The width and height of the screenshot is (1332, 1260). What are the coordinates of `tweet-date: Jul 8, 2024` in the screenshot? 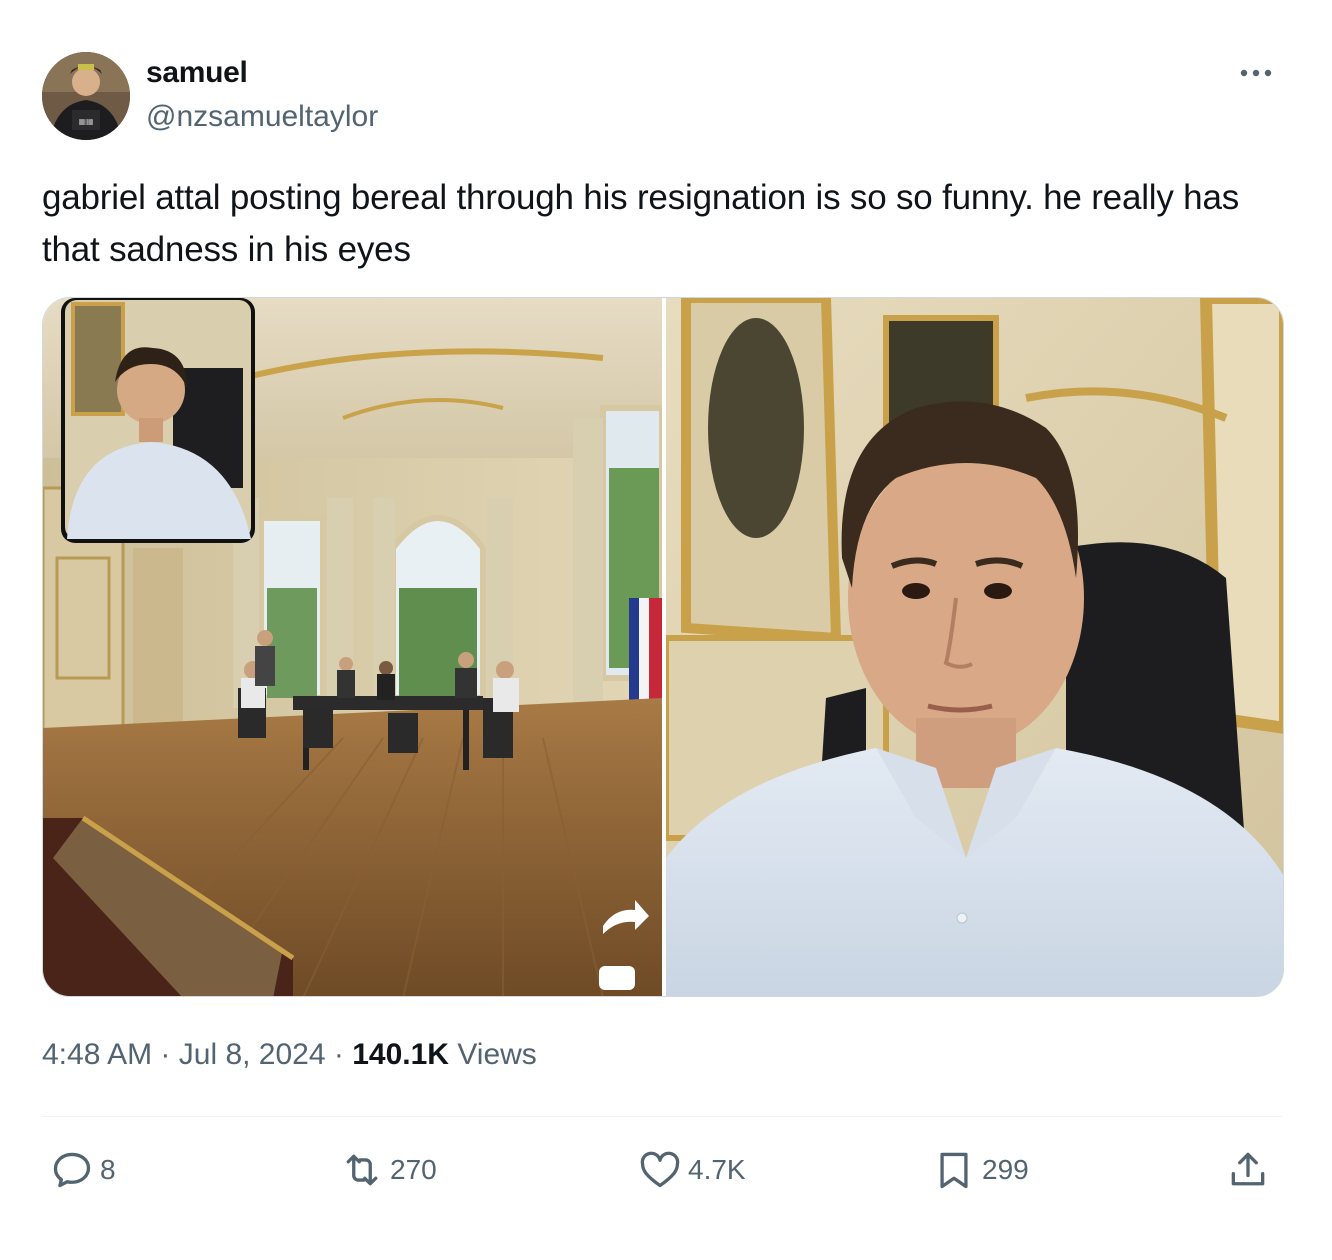 It's located at (252, 1054).